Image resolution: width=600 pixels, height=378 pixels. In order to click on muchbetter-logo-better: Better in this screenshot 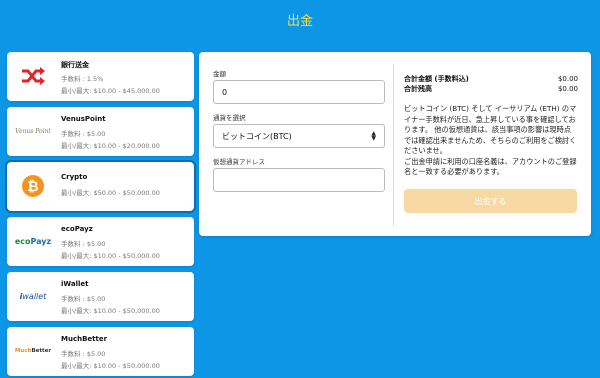, I will do `click(41, 351)`.